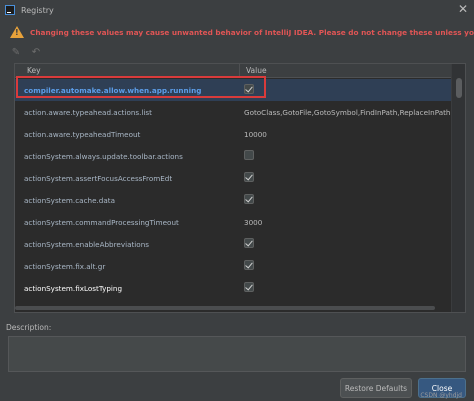 Image resolution: width=474 pixels, height=401 pixels. What do you see at coordinates (101, 222) in the screenshot?
I see `registry-key: actionSystem.commandProcessingTimeout` at bounding box center [101, 222].